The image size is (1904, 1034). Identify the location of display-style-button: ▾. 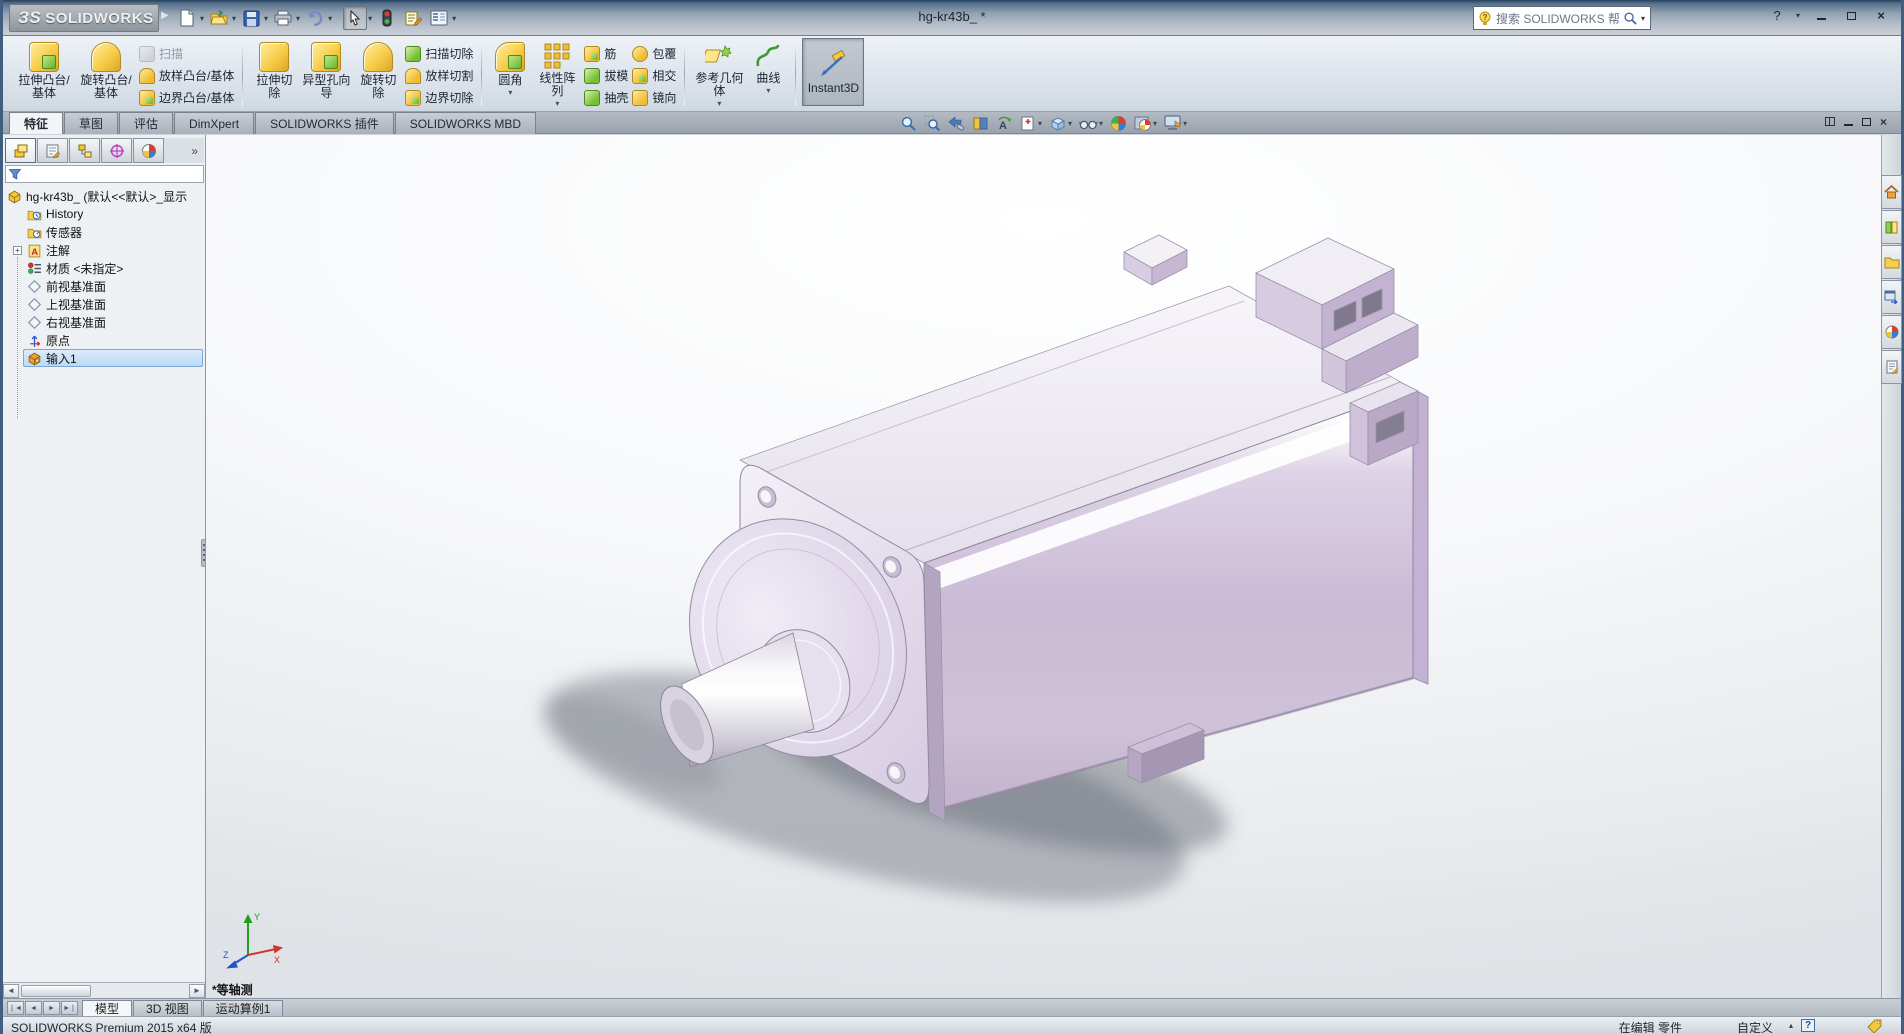
(1060, 123).